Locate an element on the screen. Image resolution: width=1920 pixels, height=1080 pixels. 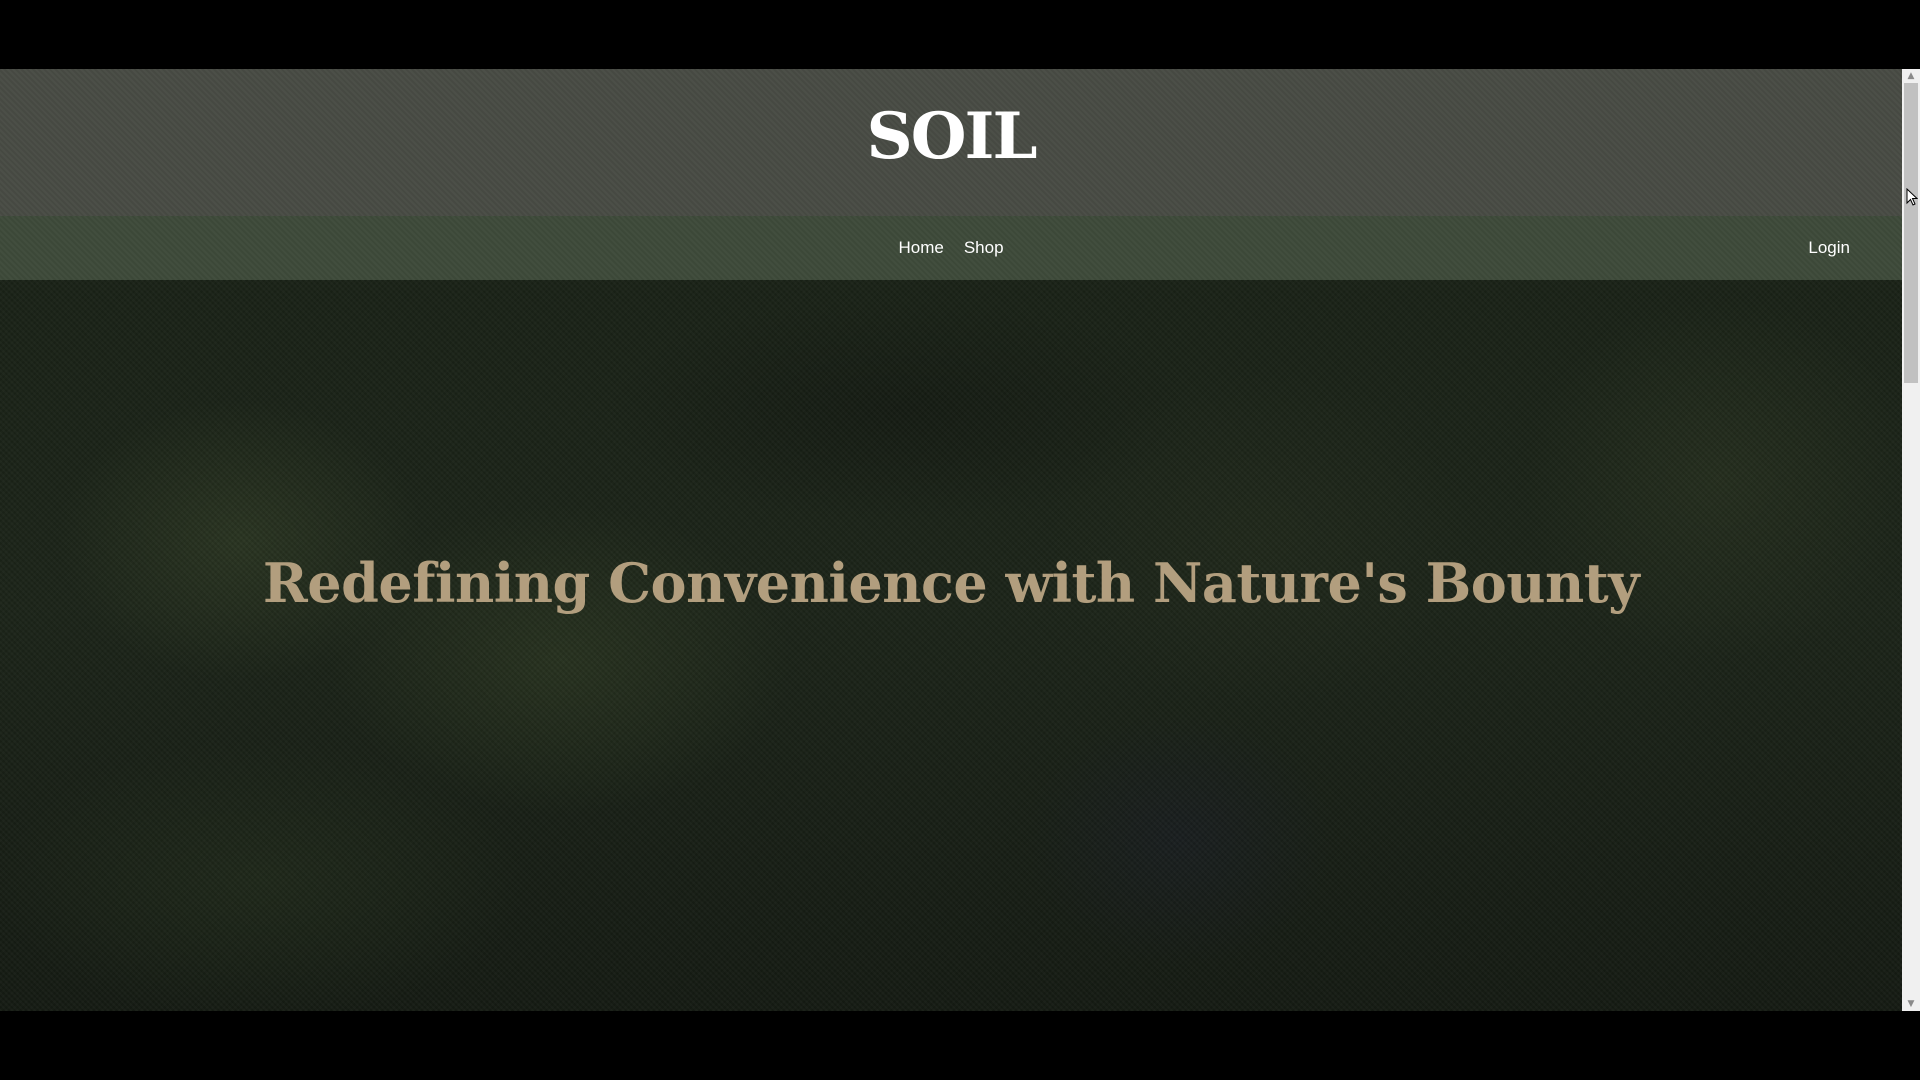
main-navbar: Home Shop Login is located at coordinates (951, 248).